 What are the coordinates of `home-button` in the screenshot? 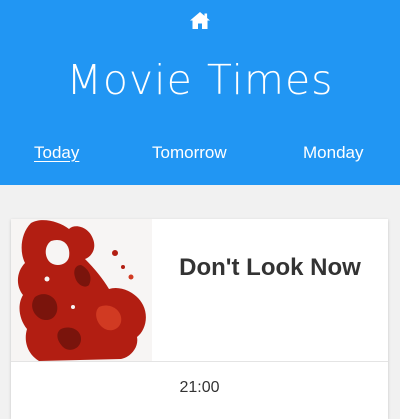 It's located at (200, 20).